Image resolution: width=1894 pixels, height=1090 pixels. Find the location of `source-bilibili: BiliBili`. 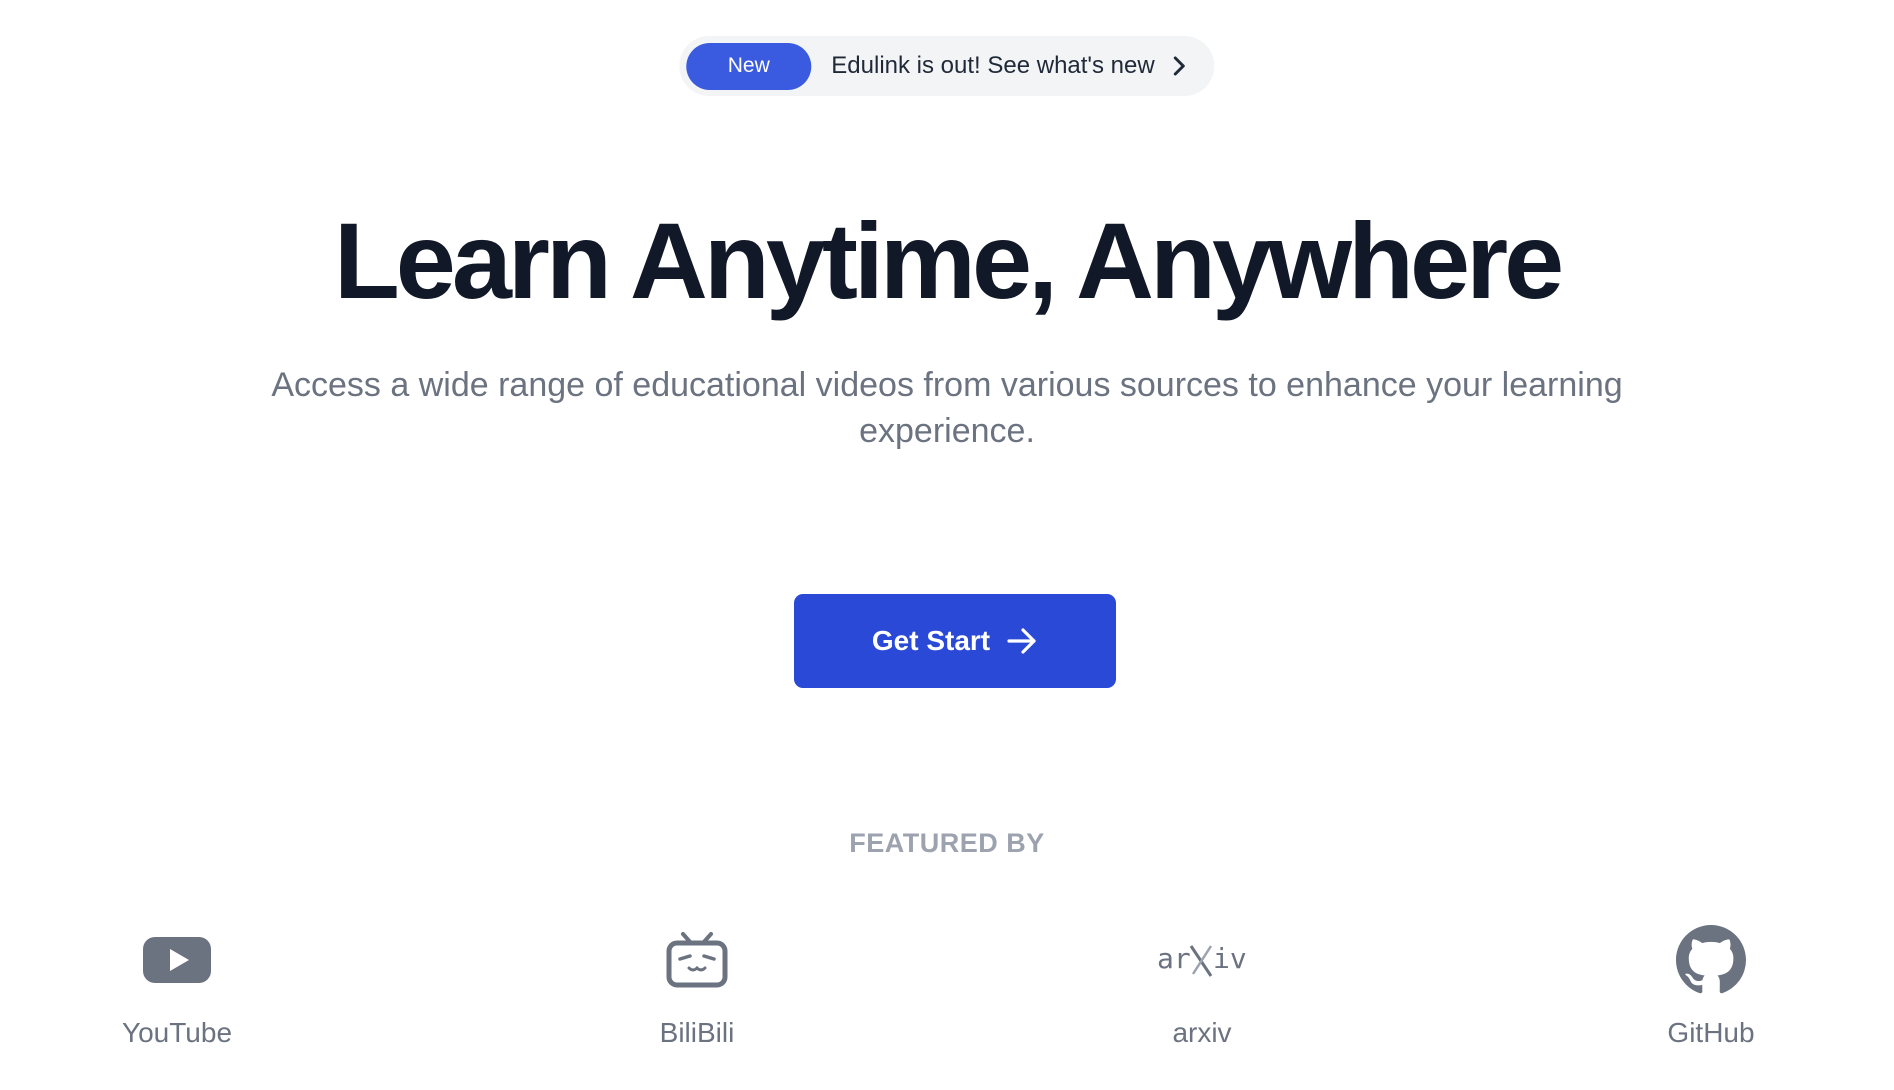

source-bilibili: BiliBili is located at coordinates (697, 987).